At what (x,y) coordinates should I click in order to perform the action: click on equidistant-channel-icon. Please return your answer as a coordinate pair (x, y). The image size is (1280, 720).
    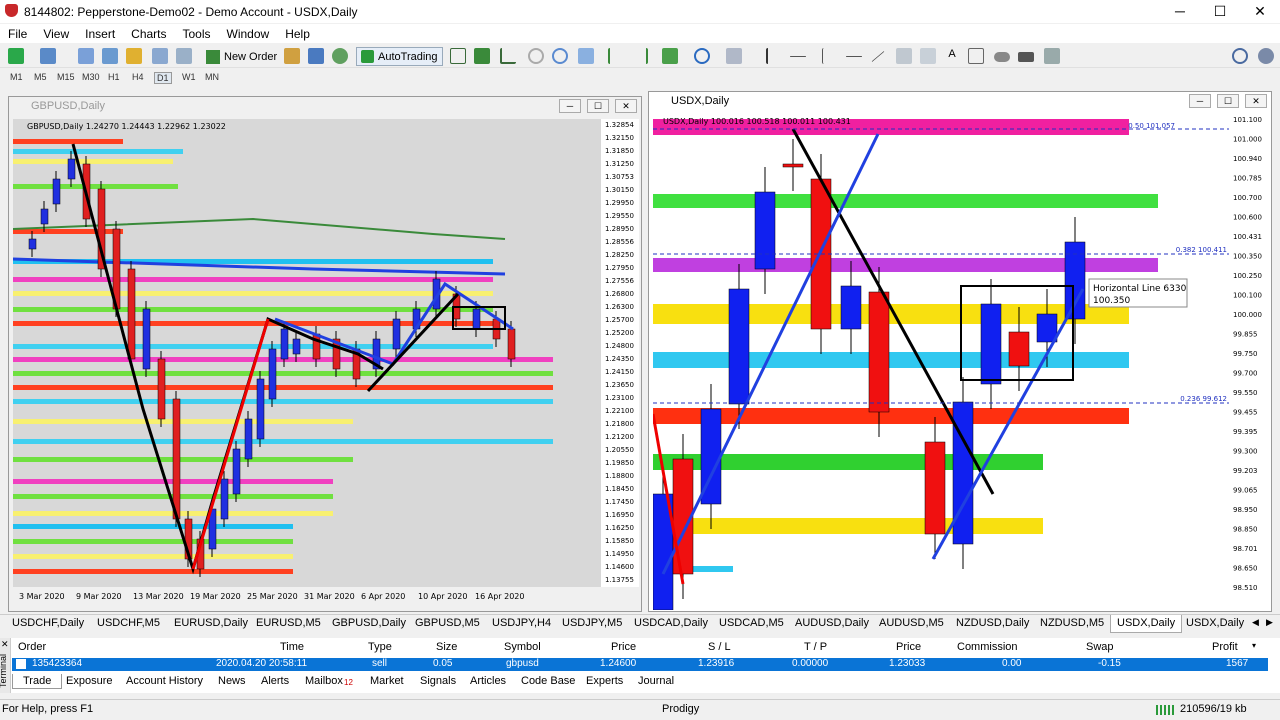
    Looking at the image, I should click on (904, 56).